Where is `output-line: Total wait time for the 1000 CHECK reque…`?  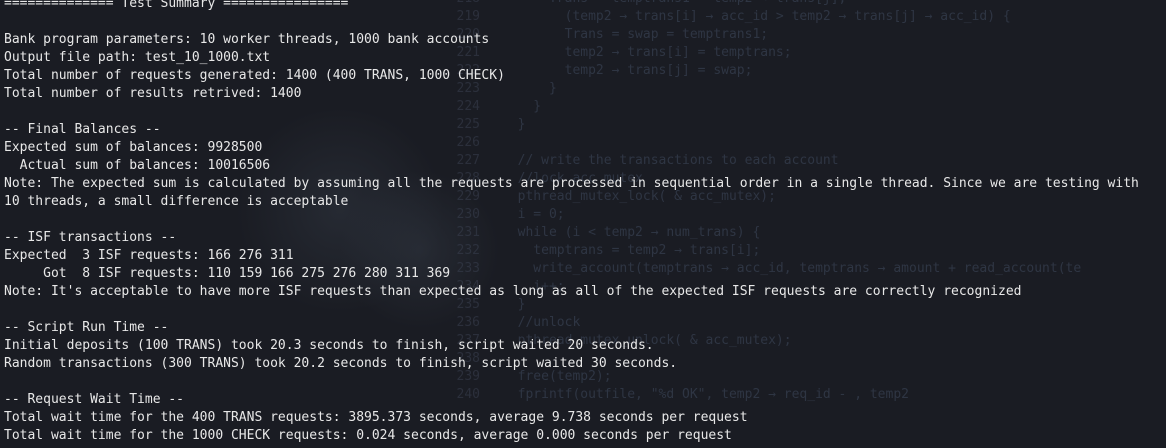 output-line: Total wait time for the 1000 CHECK reque… is located at coordinates (368, 435).